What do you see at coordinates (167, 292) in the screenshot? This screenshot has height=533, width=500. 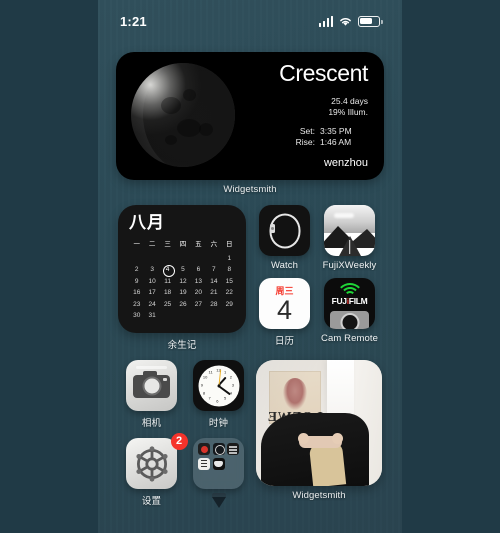 I see `calendar-day: 18` at bounding box center [167, 292].